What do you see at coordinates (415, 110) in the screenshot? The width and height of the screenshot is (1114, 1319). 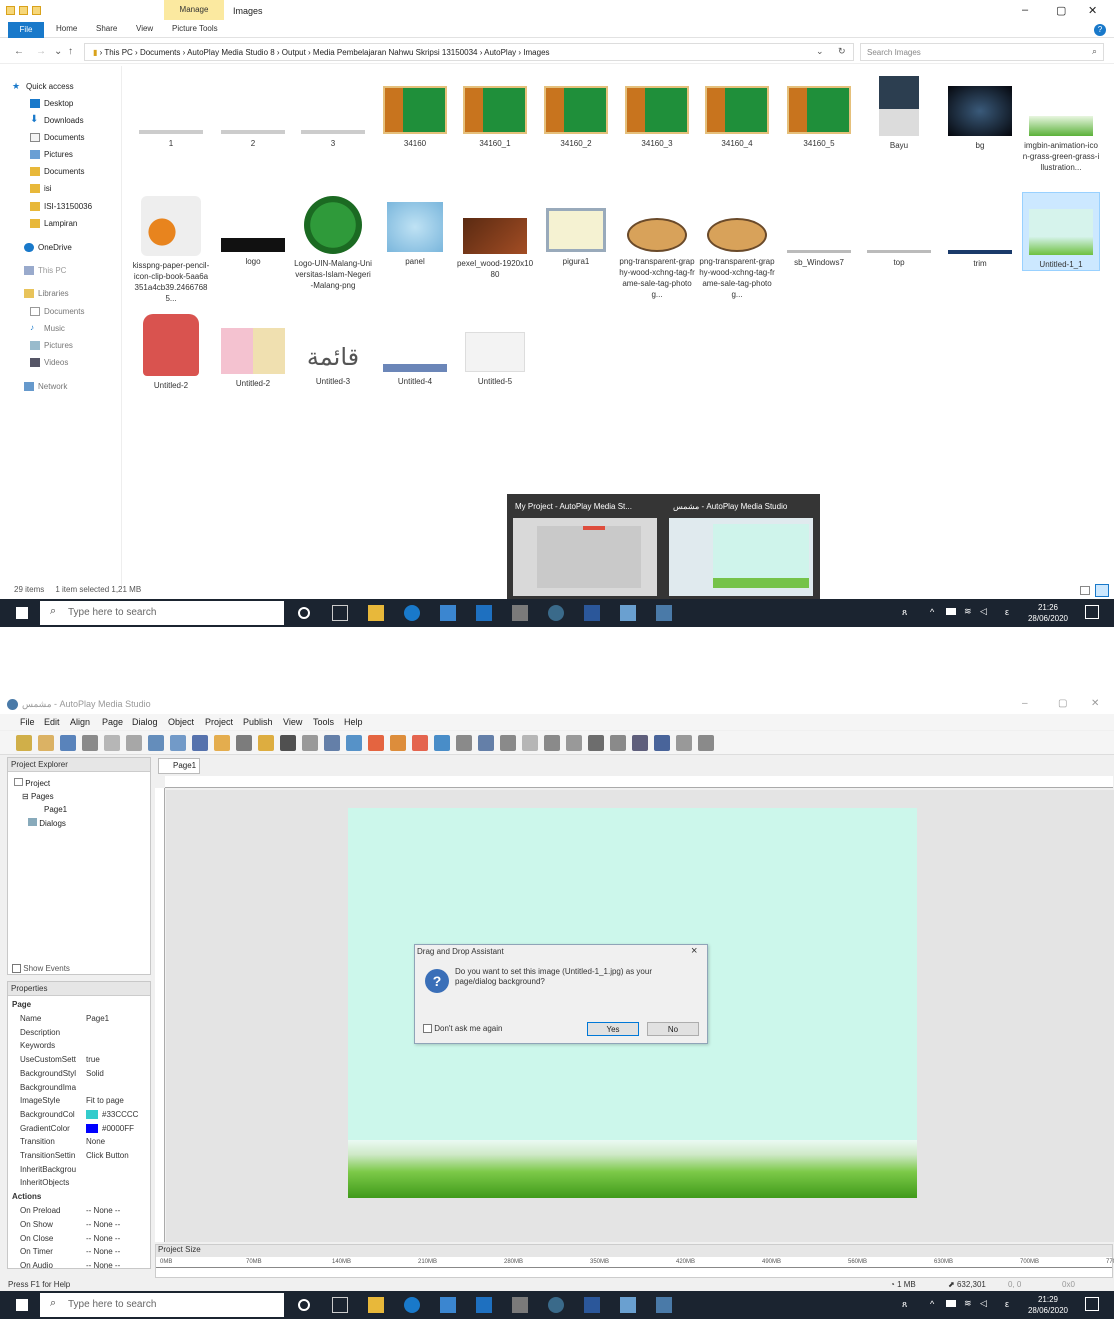 I see `file-item: 34160` at bounding box center [415, 110].